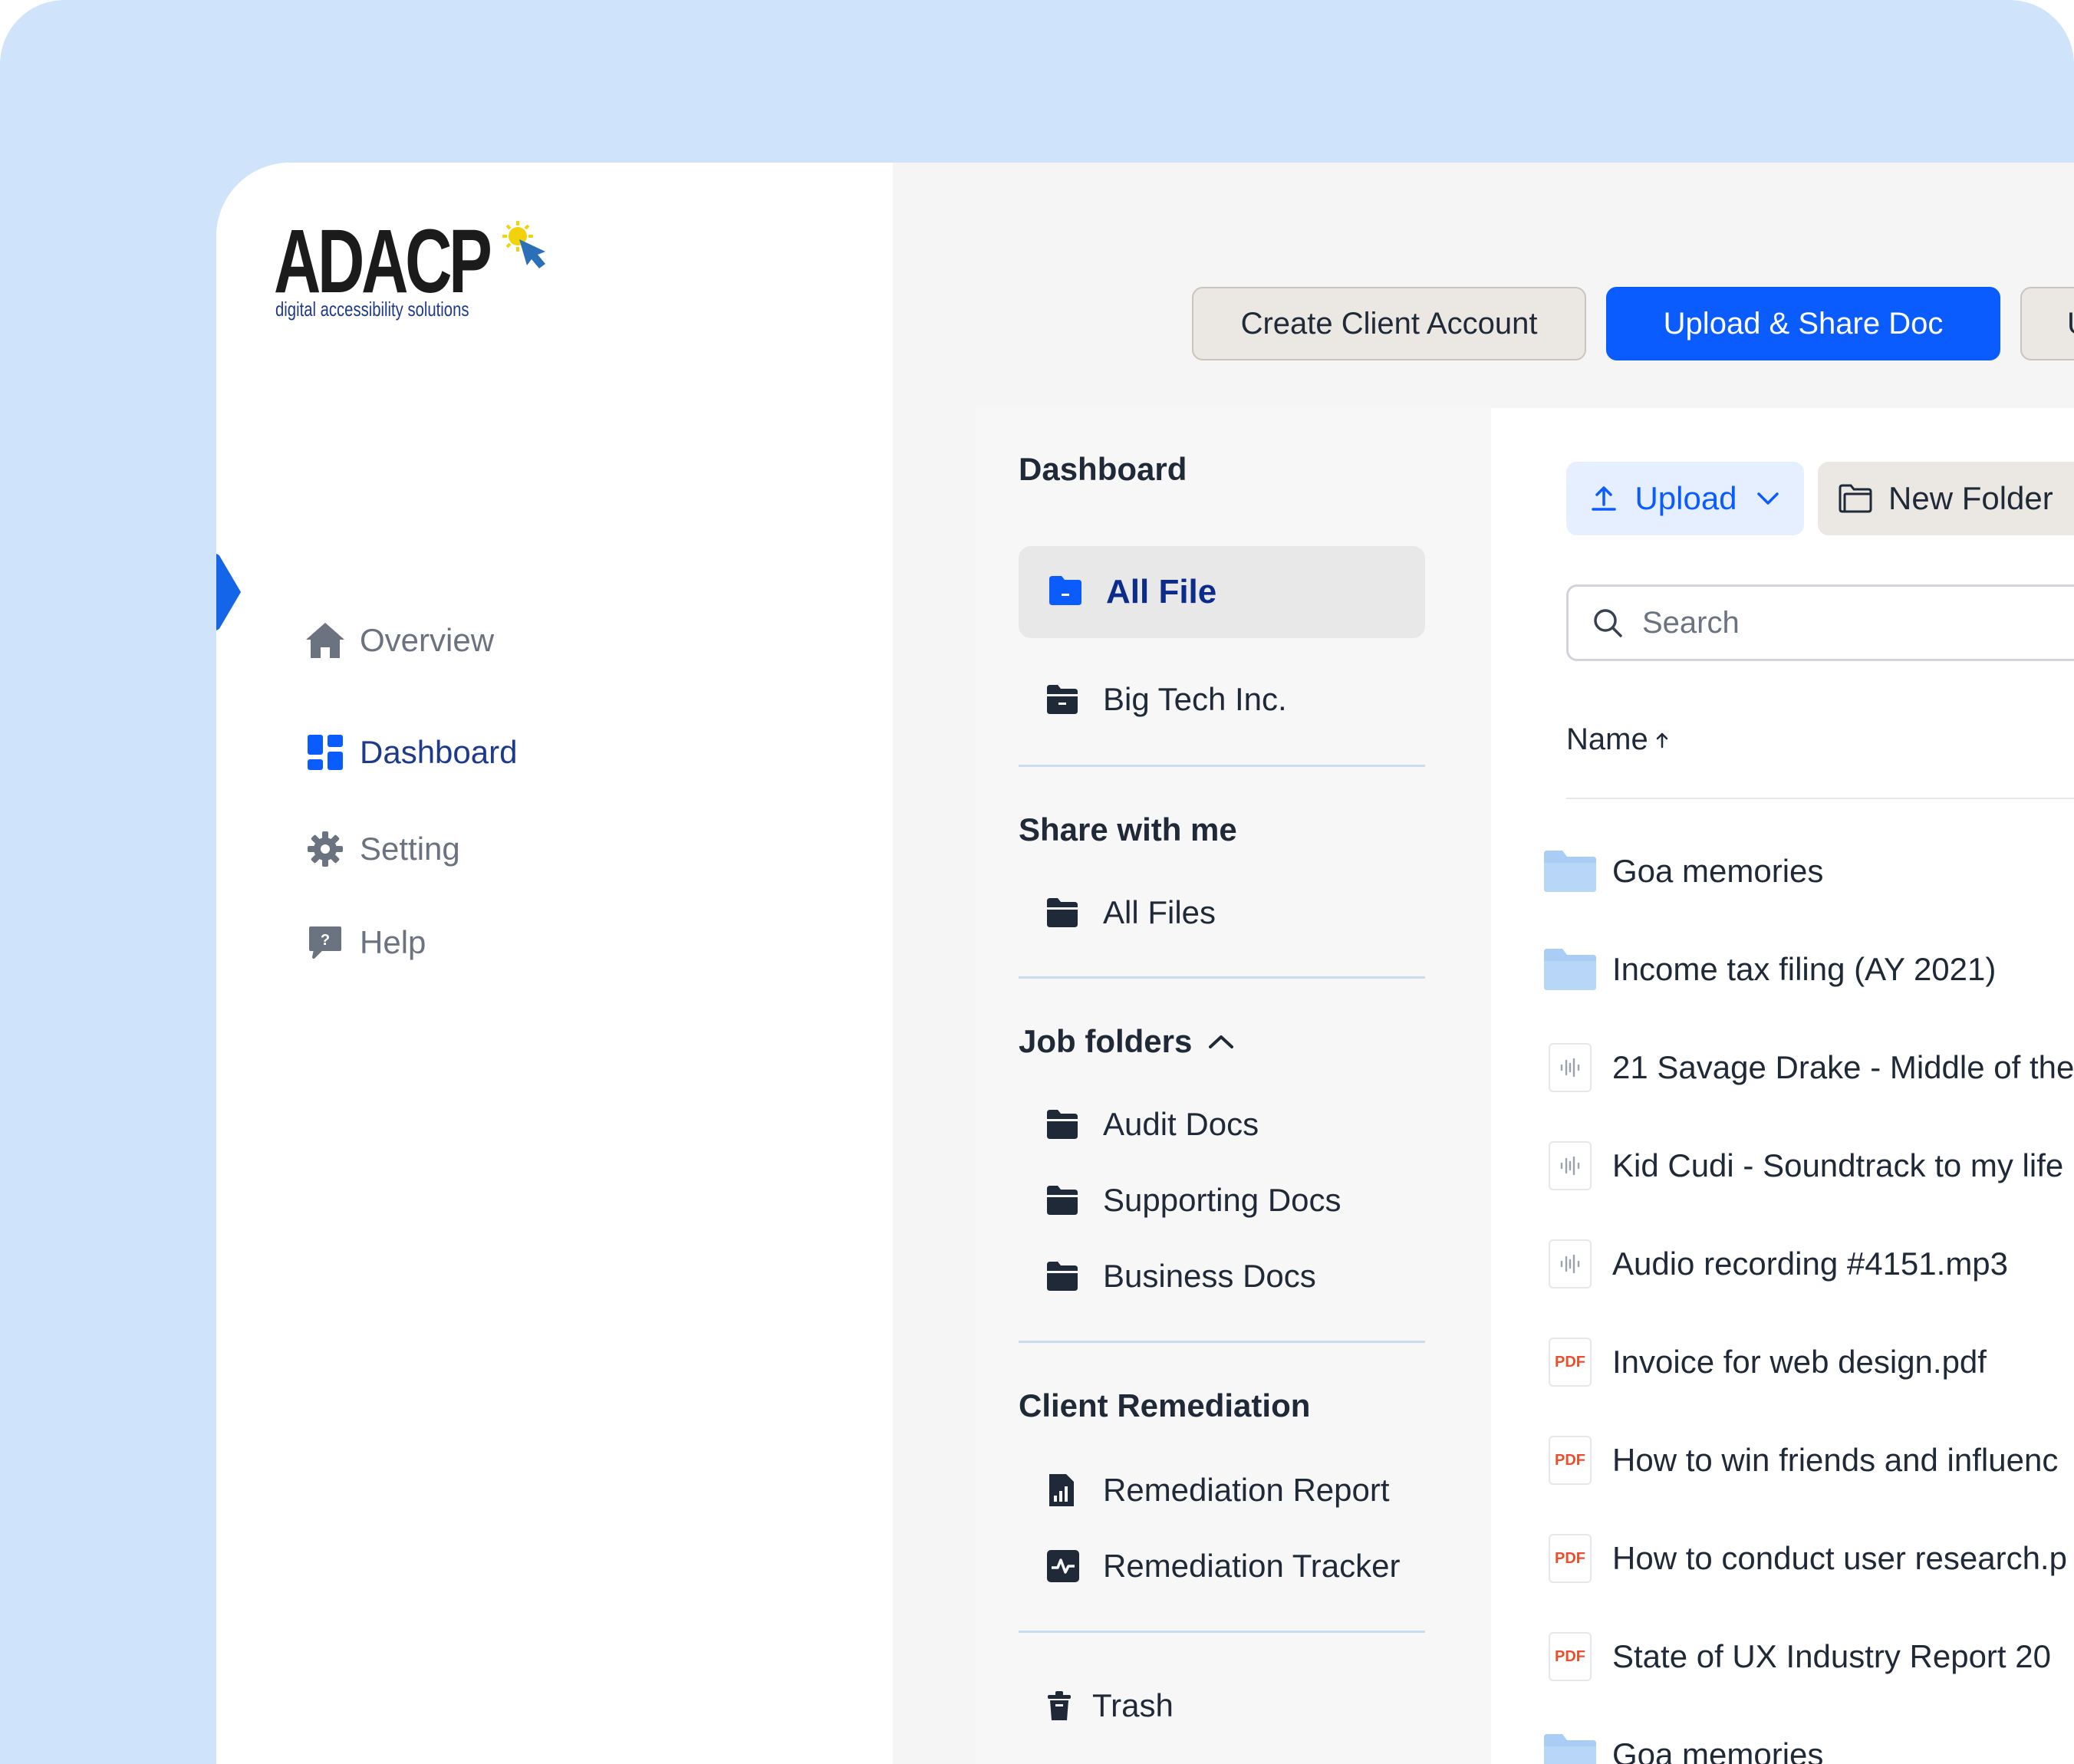 The width and height of the screenshot is (2074, 1764). Describe the element at coordinates (439, 752) in the screenshot. I see `nav-label-dashboard: Dashboard` at that location.